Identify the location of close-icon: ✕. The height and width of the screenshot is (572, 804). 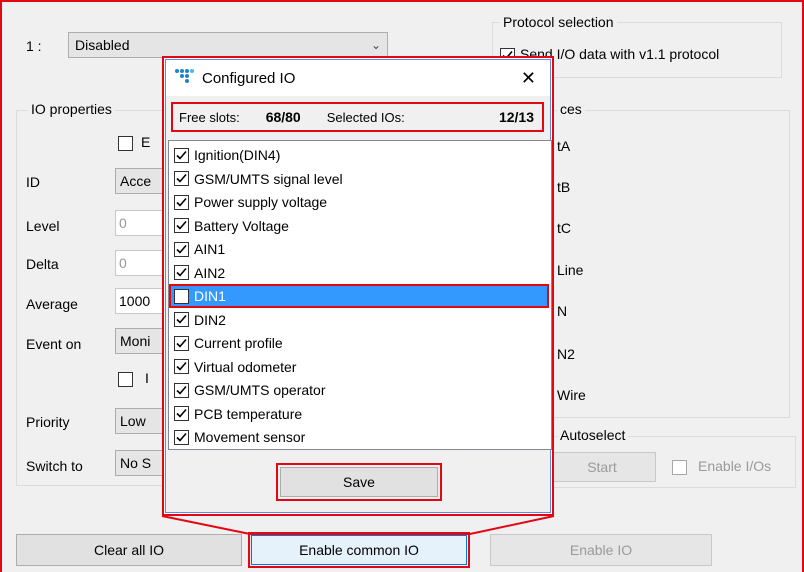
(528, 78).